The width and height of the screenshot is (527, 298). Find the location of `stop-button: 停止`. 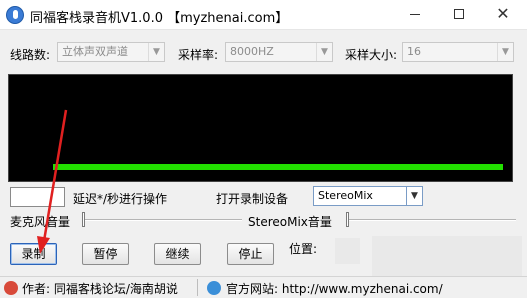

stop-button: 停止 is located at coordinates (250, 254).